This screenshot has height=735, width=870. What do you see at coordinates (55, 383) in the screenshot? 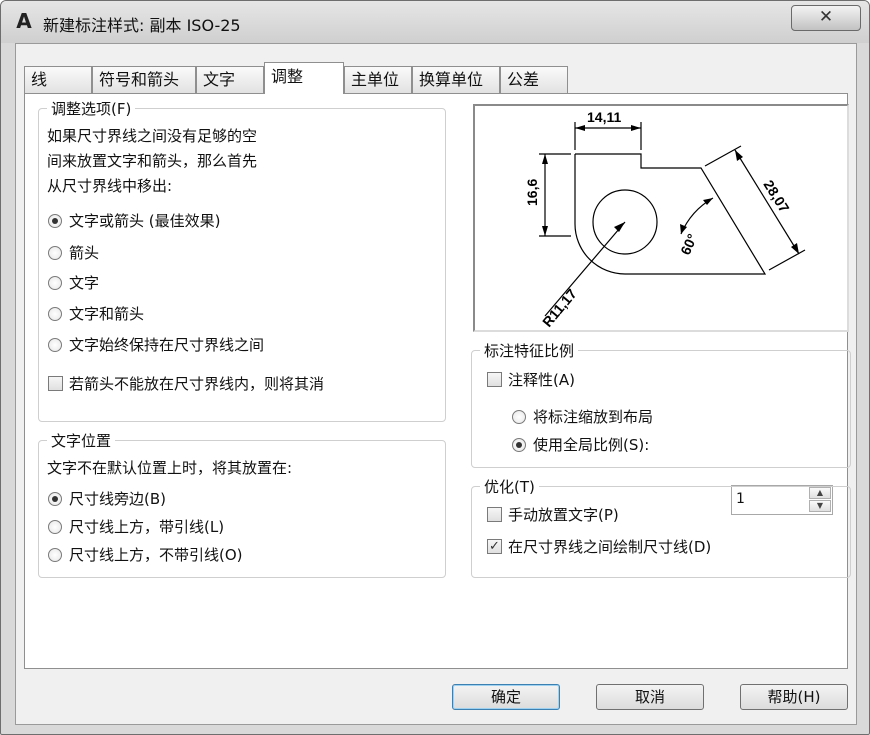
I see `suppress-arrows-checkbox` at bounding box center [55, 383].